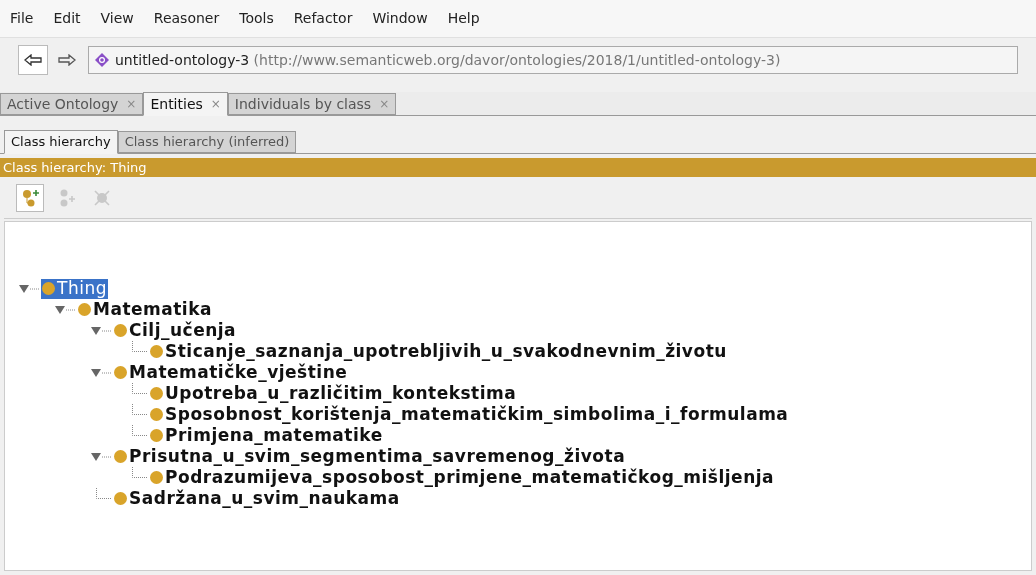 The image size is (1036, 575). What do you see at coordinates (67, 60) in the screenshot?
I see `forward-arrow-icon` at bounding box center [67, 60].